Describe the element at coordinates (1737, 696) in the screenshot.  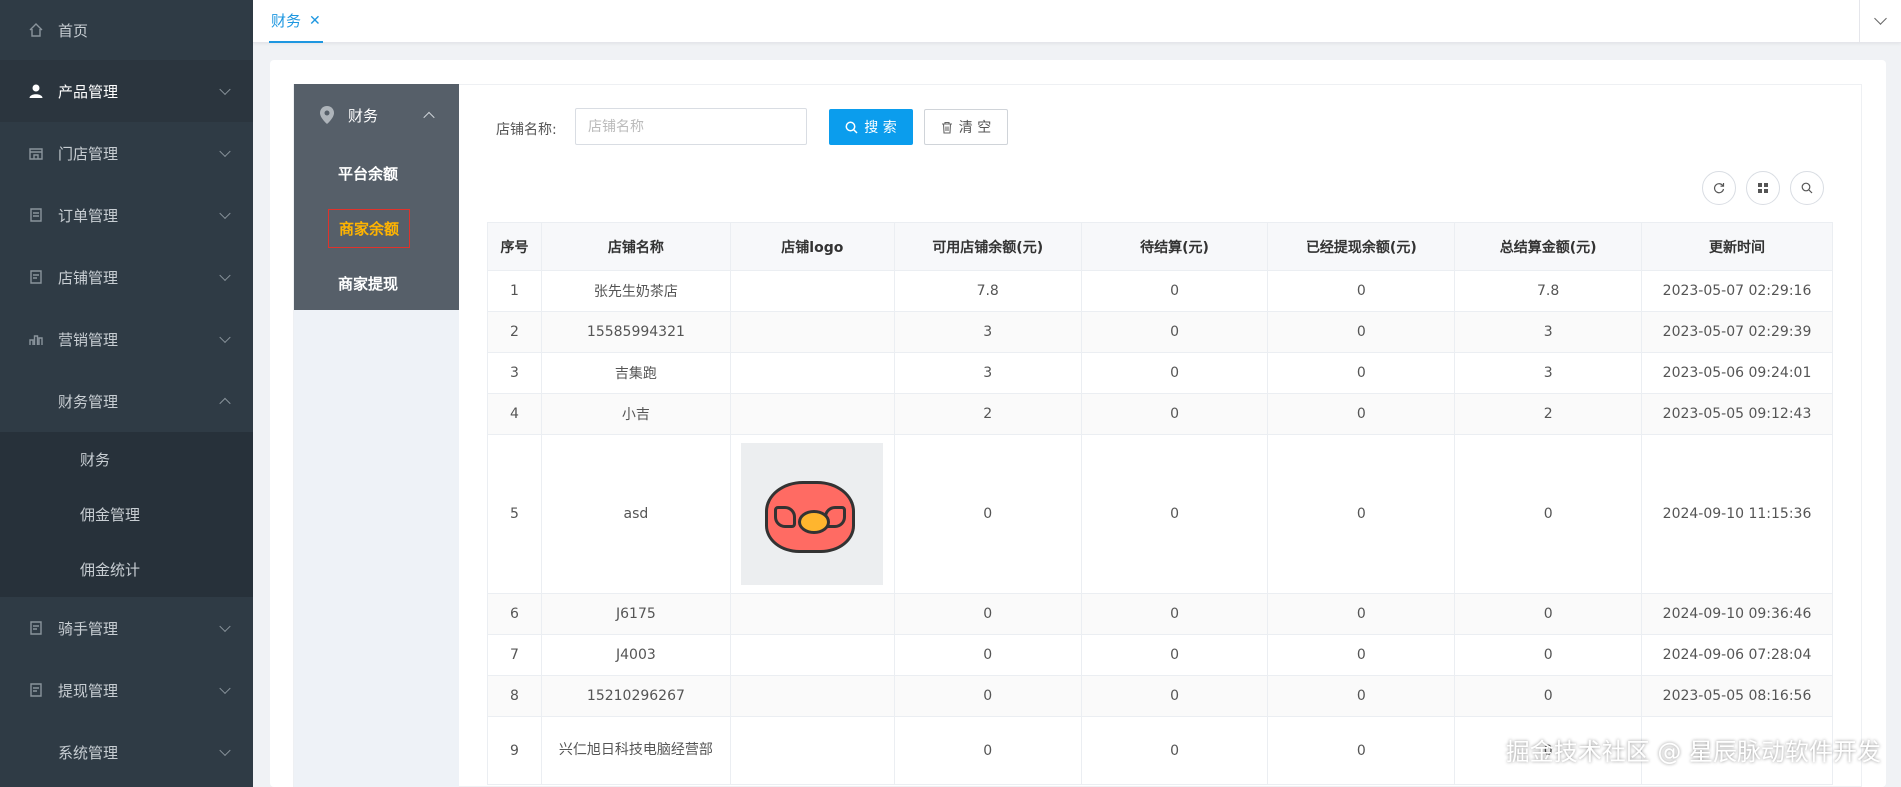
I see `cell-updated: 2023-05-05 08:16:56` at that location.